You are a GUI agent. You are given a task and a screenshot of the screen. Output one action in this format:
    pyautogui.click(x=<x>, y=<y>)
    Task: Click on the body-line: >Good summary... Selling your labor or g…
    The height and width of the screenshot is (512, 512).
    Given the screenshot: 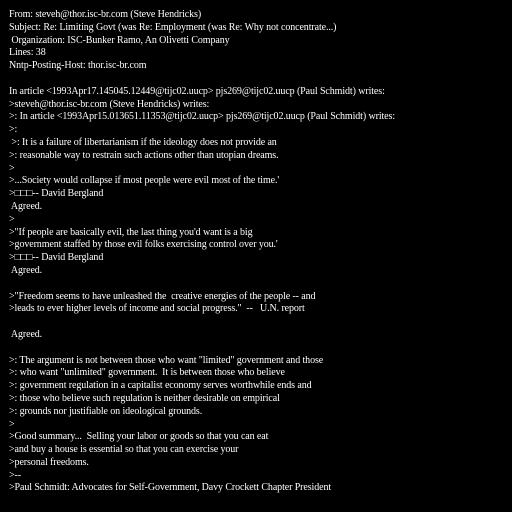 What is the action you would take?
    pyautogui.click(x=139, y=437)
    